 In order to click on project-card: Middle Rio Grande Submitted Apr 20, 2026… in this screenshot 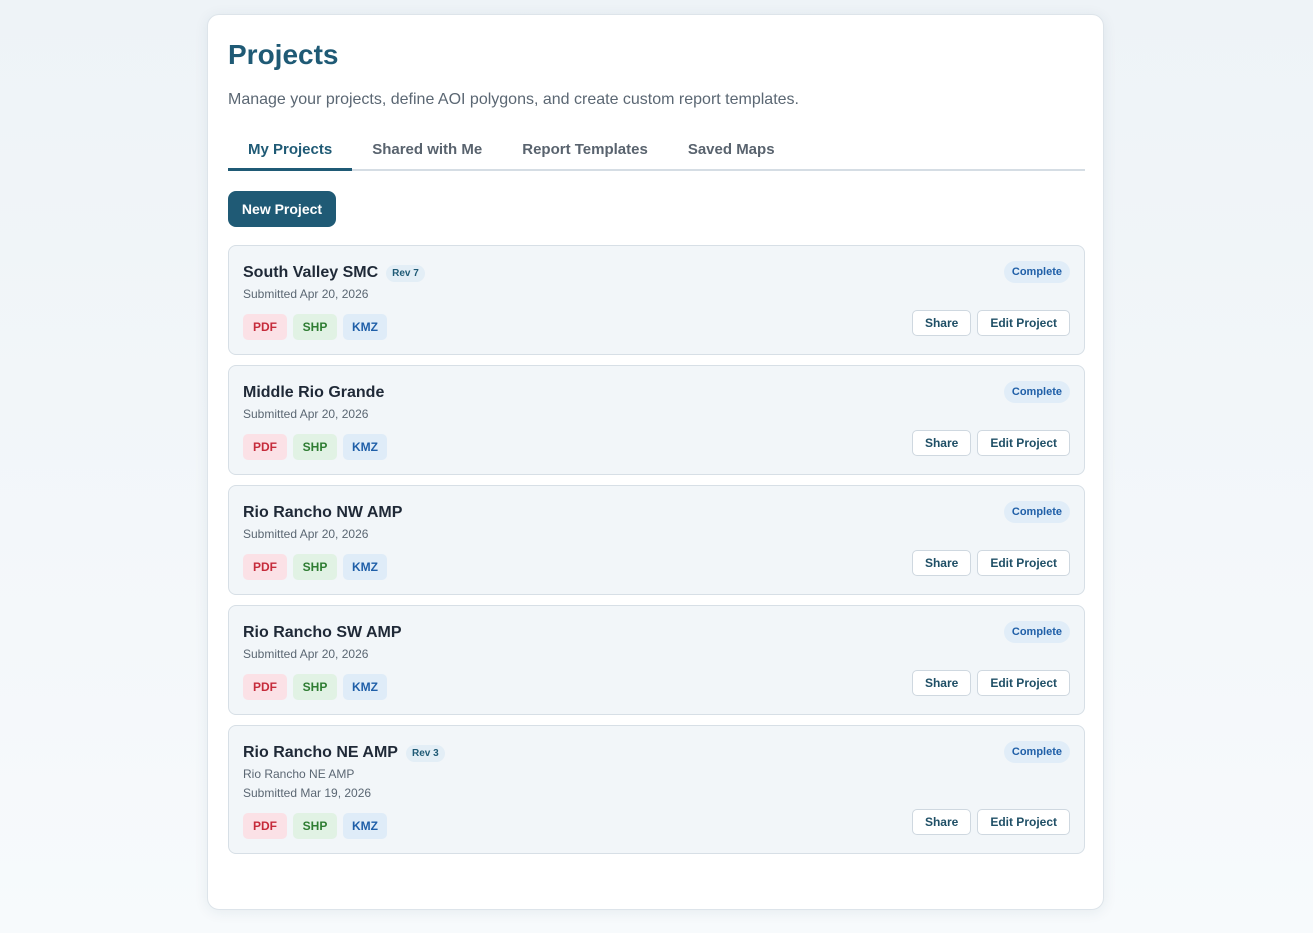, I will do `click(656, 420)`.